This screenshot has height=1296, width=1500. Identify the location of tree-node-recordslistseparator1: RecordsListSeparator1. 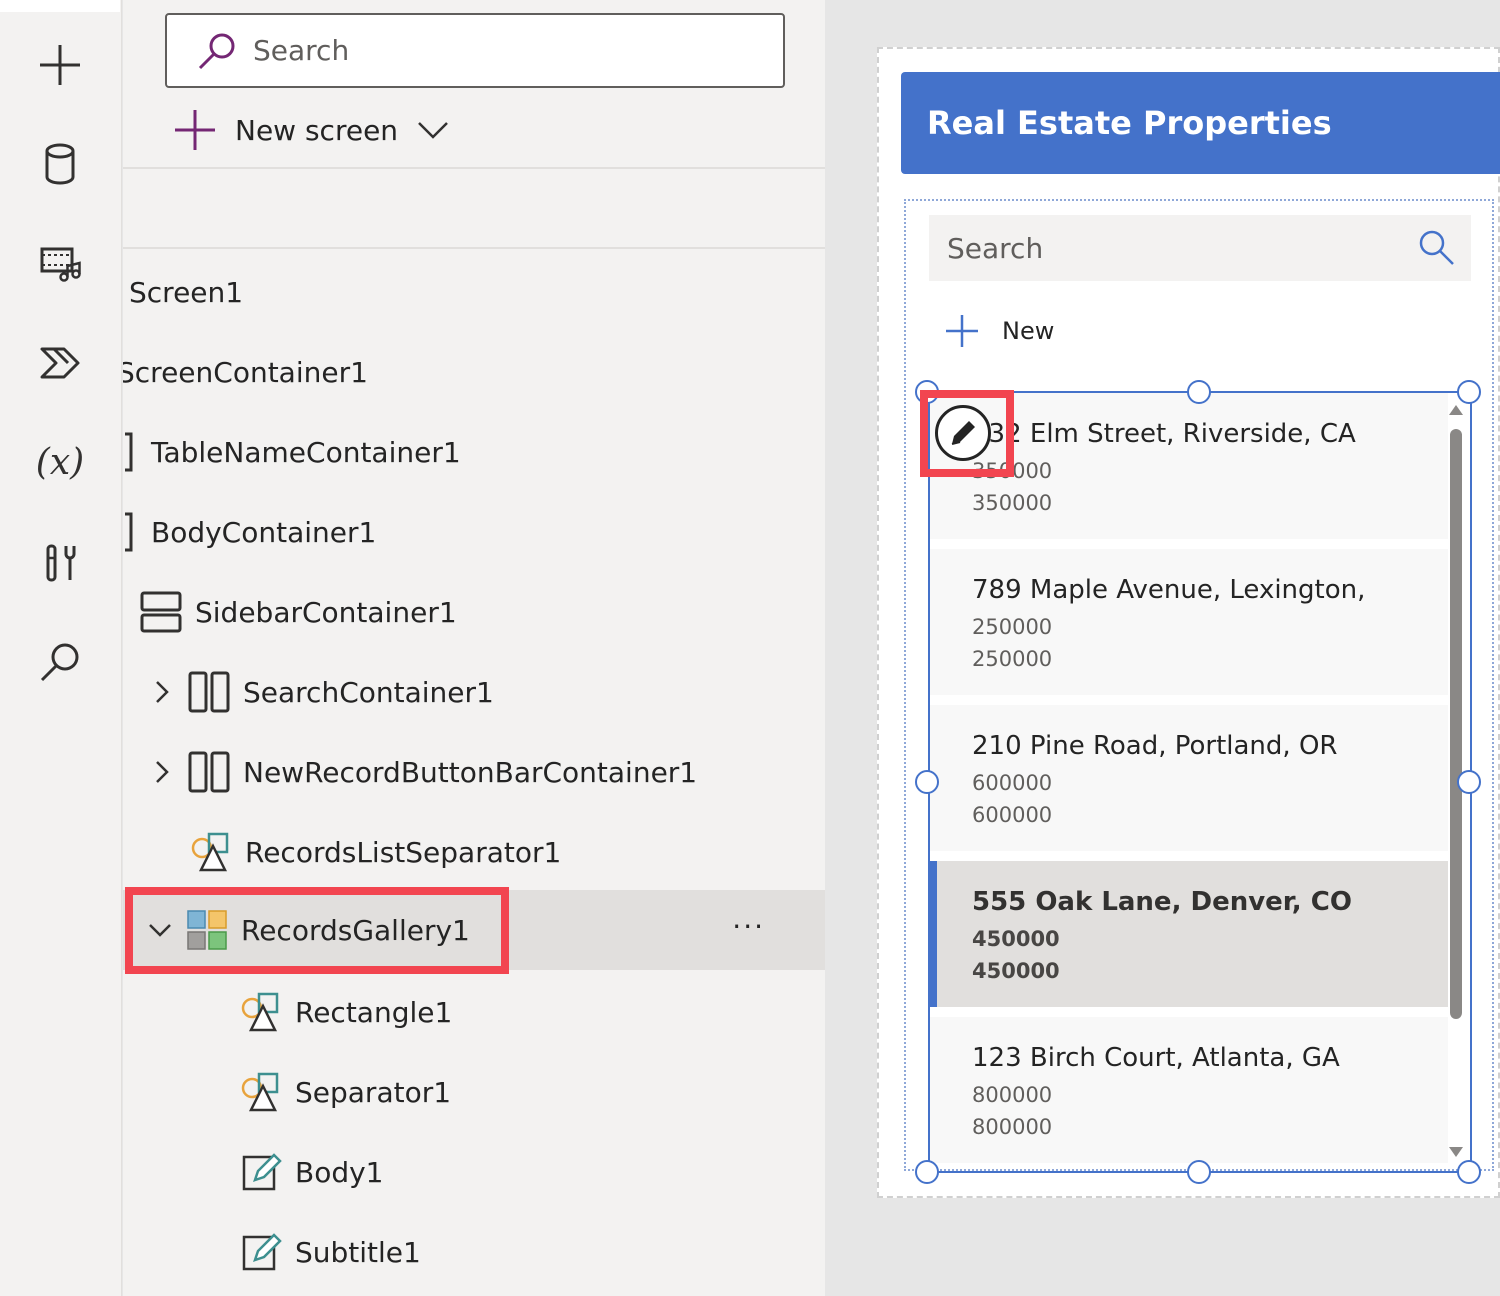
(374, 852).